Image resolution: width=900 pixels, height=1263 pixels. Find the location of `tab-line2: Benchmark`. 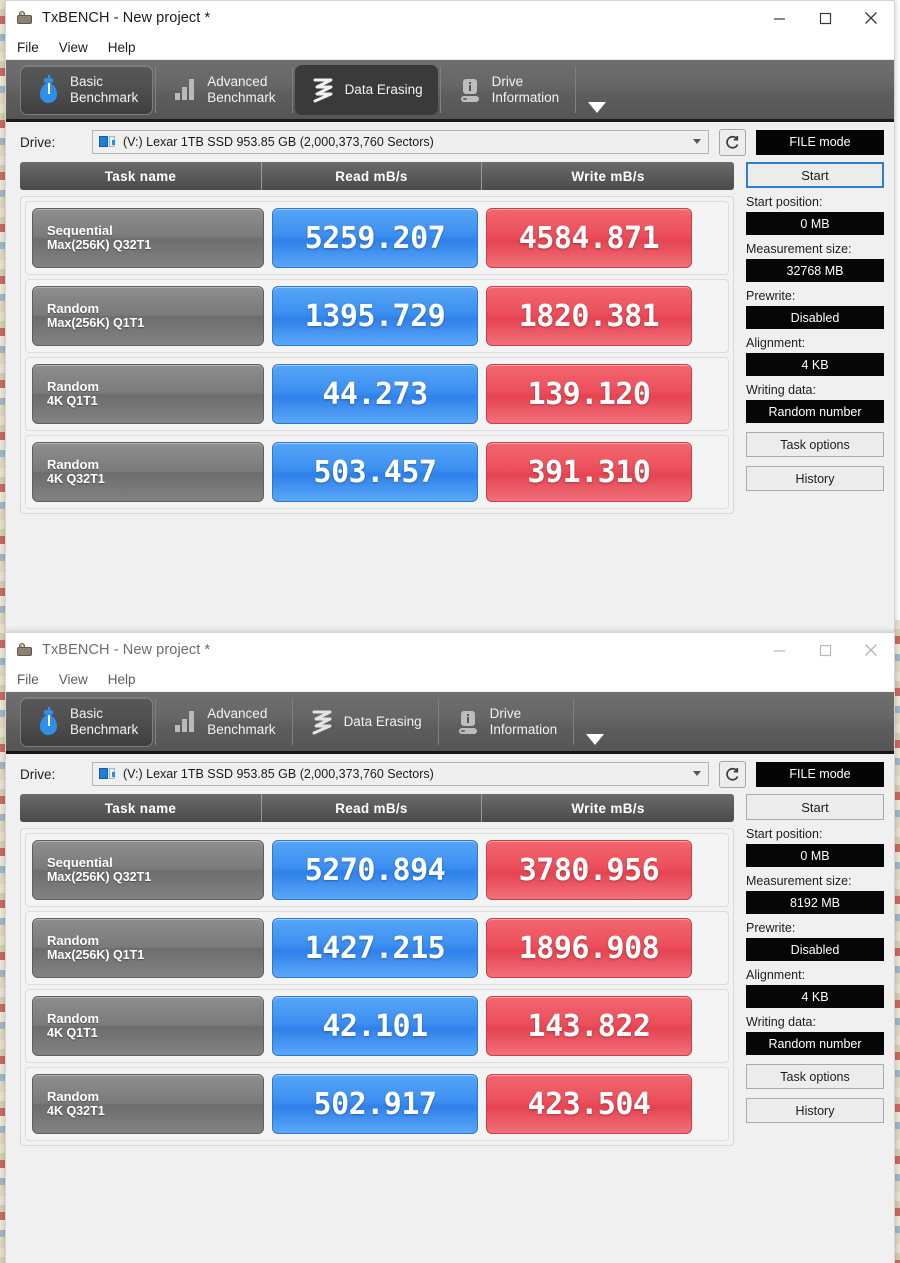

tab-line2: Benchmark is located at coordinates (241, 729).